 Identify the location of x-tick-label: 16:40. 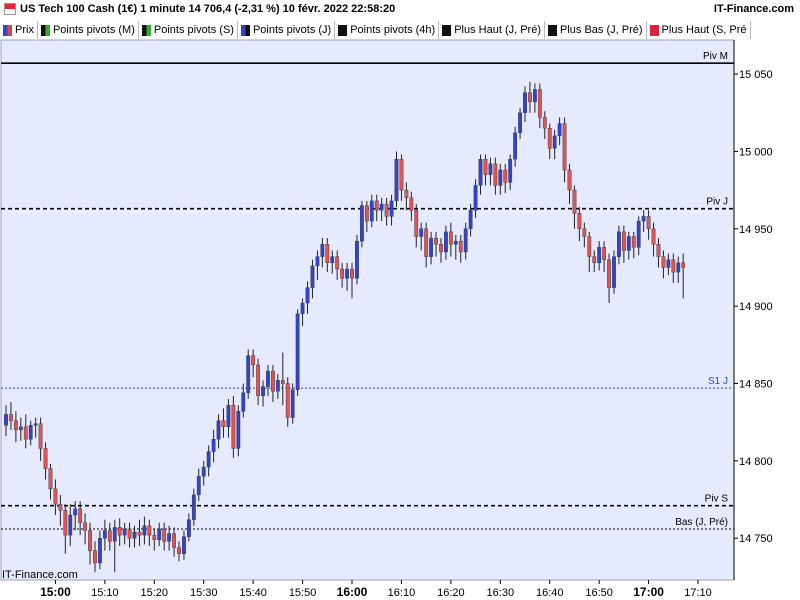
(550, 593).